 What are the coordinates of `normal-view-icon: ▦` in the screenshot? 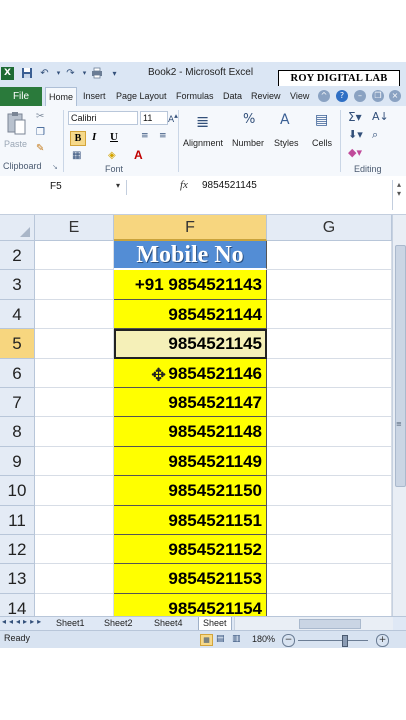 It's located at (206, 640).